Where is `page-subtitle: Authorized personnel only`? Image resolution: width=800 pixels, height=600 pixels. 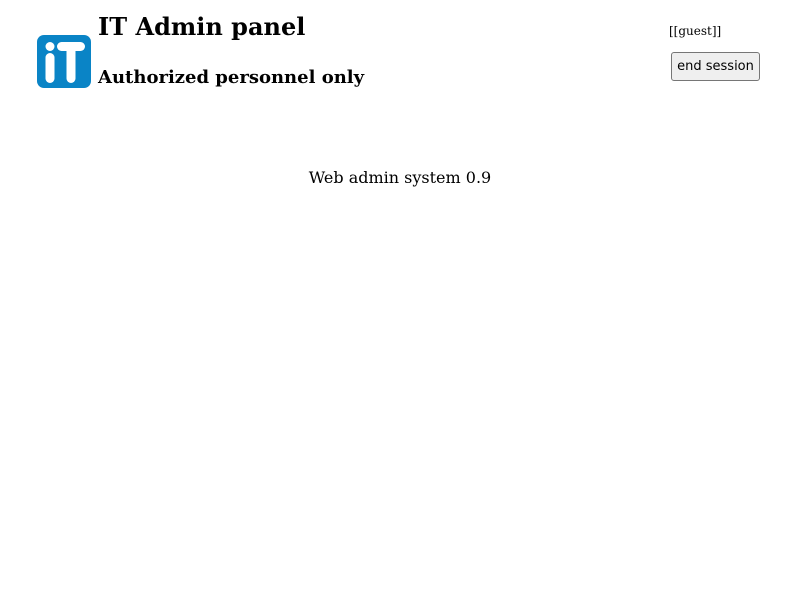 page-subtitle: Authorized personnel only is located at coordinates (231, 77).